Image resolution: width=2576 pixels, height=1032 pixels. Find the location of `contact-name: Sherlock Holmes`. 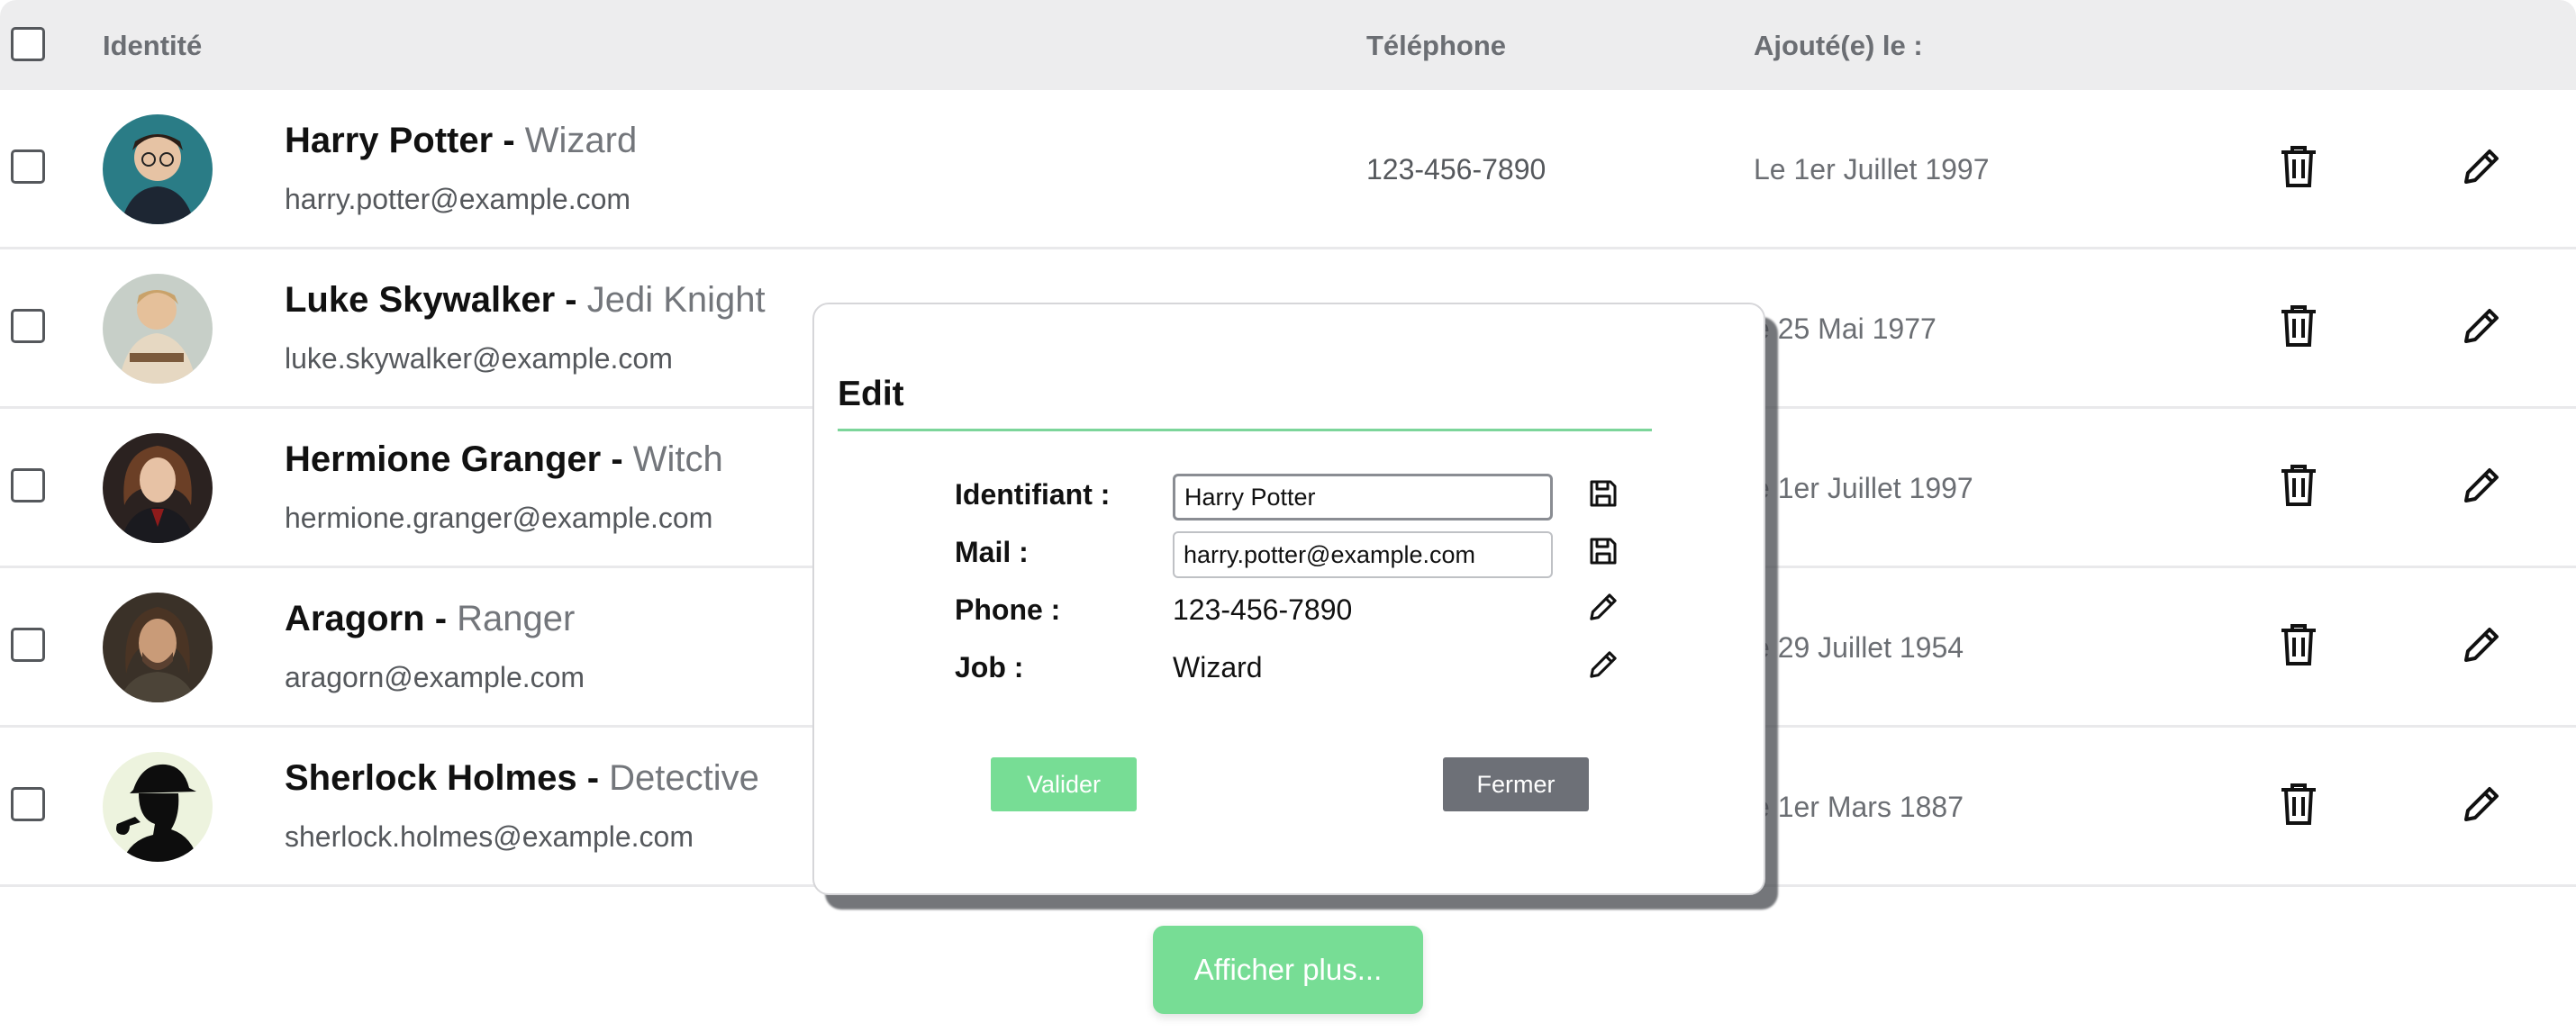

contact-name: Sherlock Holmes is located at coordinates (431, 778).